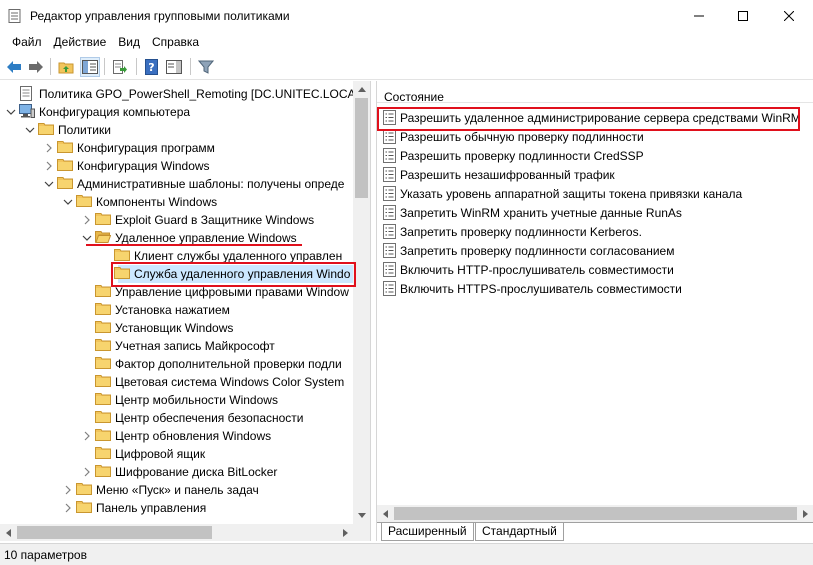 This screenshot has width=813, height=565. I want to click on menu-bar: Файл Действие Вид Справка, so click(406, 42).